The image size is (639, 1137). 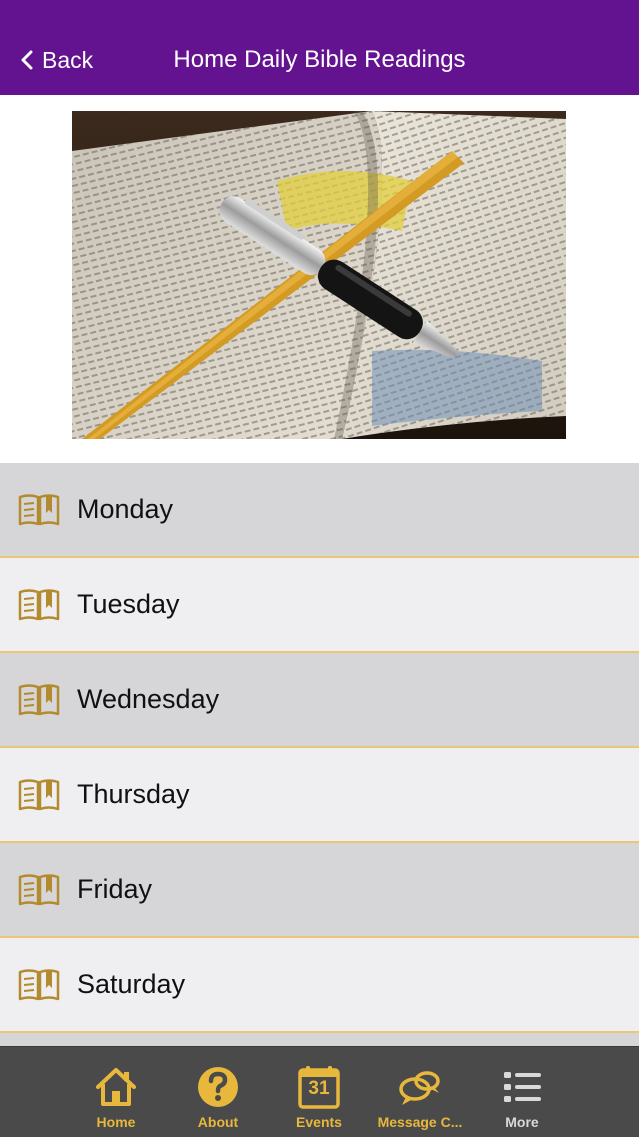 I want to click on tab-about: About, so click(x=218, y=1092).